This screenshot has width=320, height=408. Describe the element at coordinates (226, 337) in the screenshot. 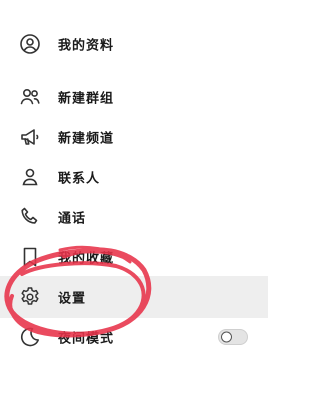

I see `toggle-knob` at that location.